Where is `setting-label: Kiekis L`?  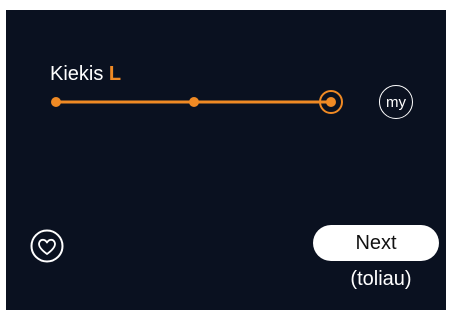 setting-label: Kiekis L is located at coordinates (85, 74).